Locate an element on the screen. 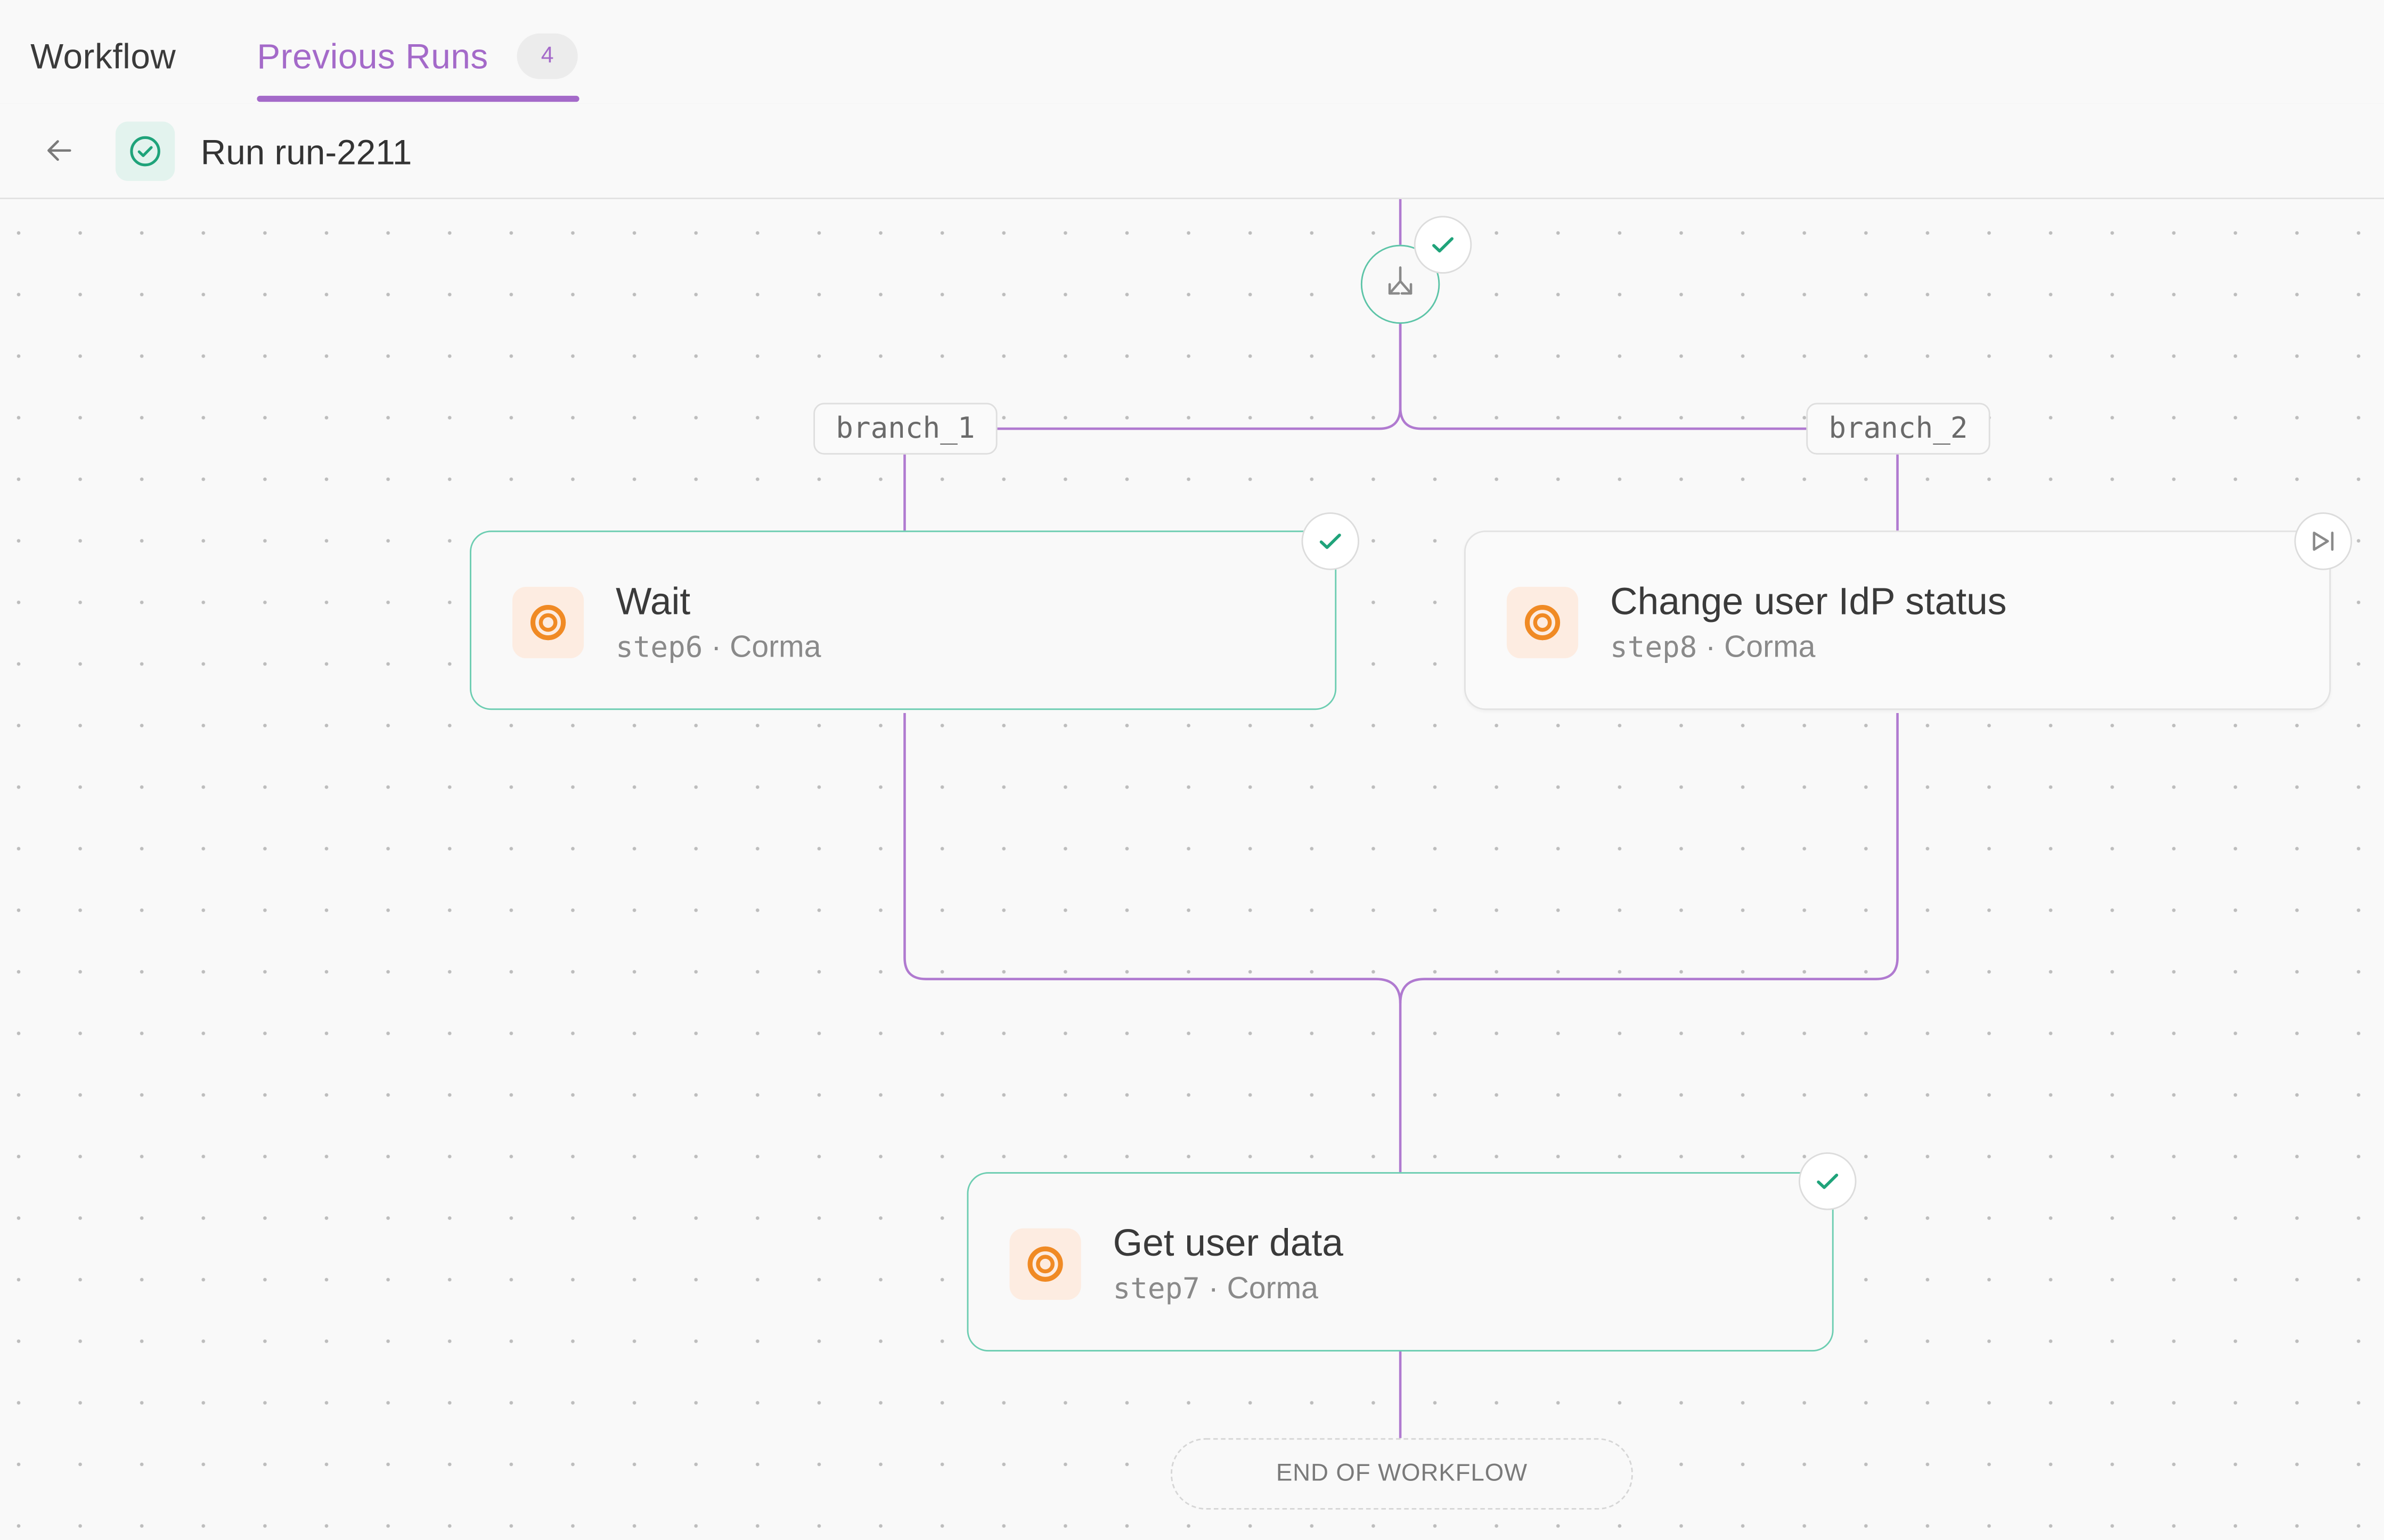 The width and height of the screenshot is (2384, 1540). step-title: Wait is located at coordinates (653, 602).